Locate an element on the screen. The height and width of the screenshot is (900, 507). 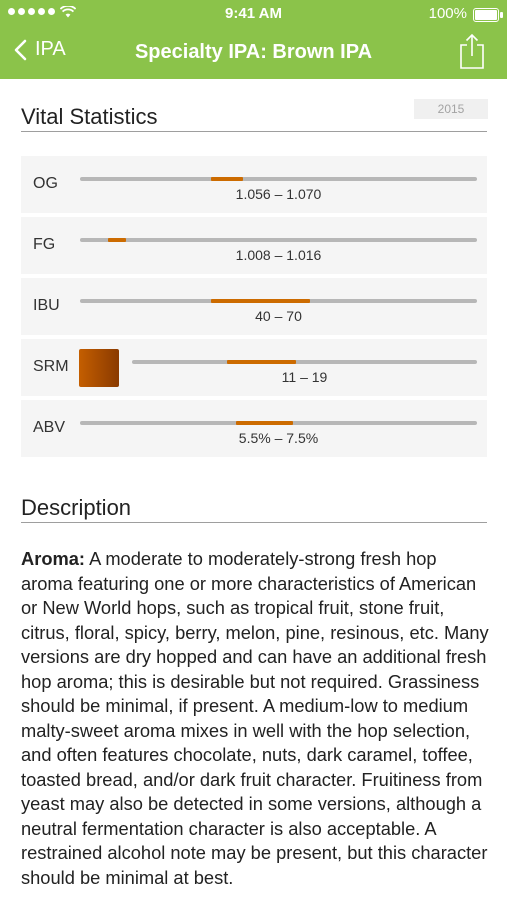
stat-label: SRM is located at coordinates (51, 366).